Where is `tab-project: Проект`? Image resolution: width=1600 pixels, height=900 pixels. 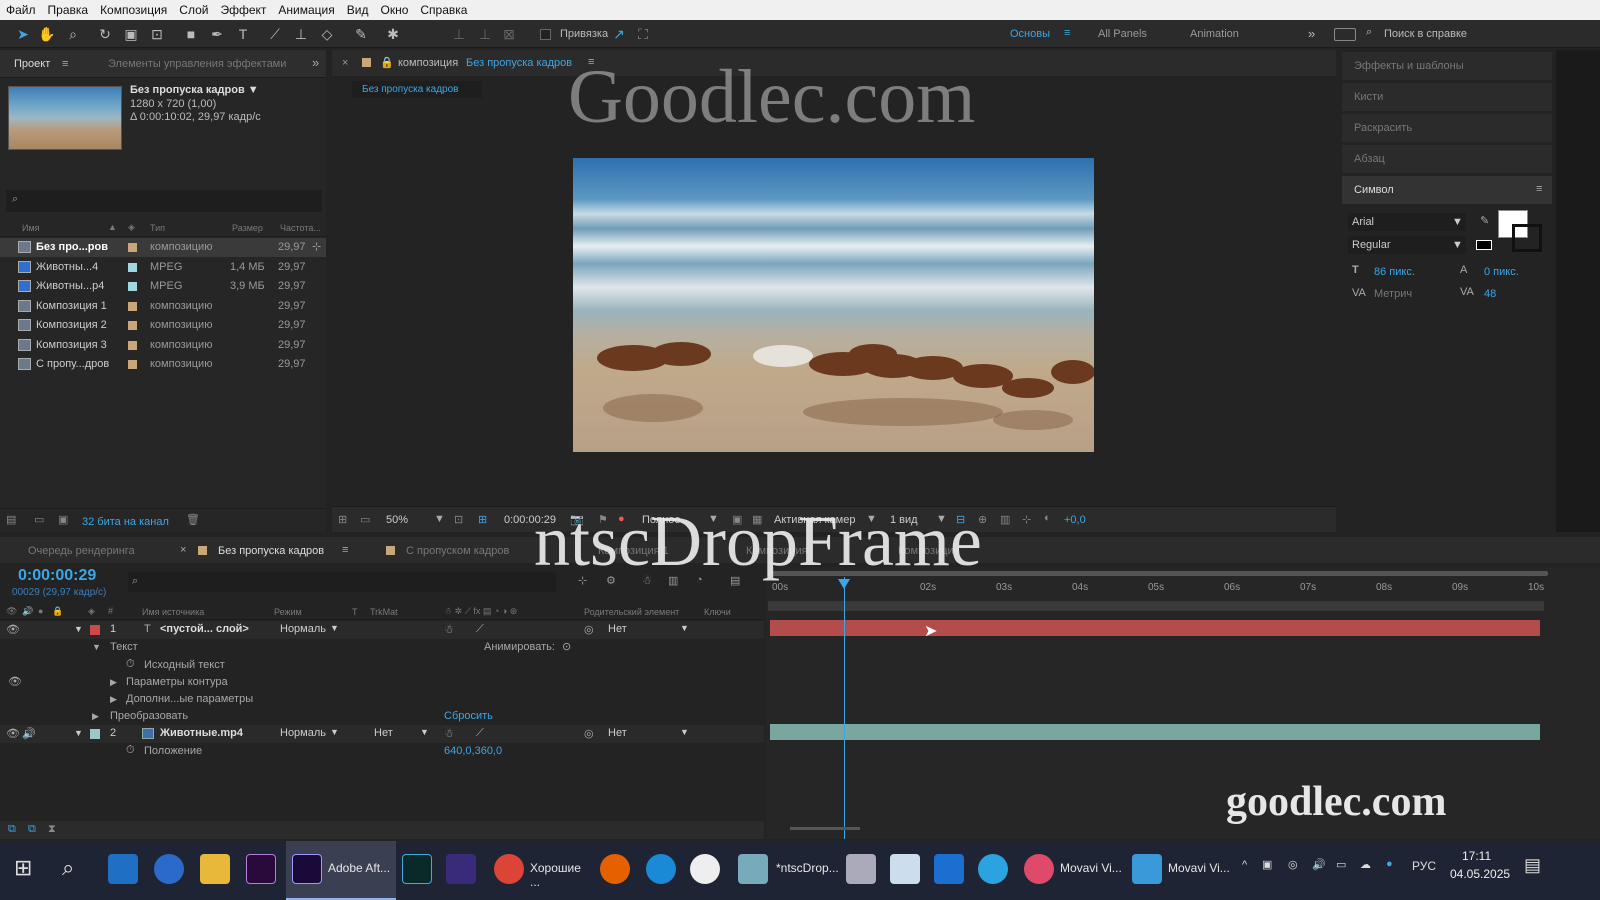
tab-project: Проект is located at coordinates (32, 64).